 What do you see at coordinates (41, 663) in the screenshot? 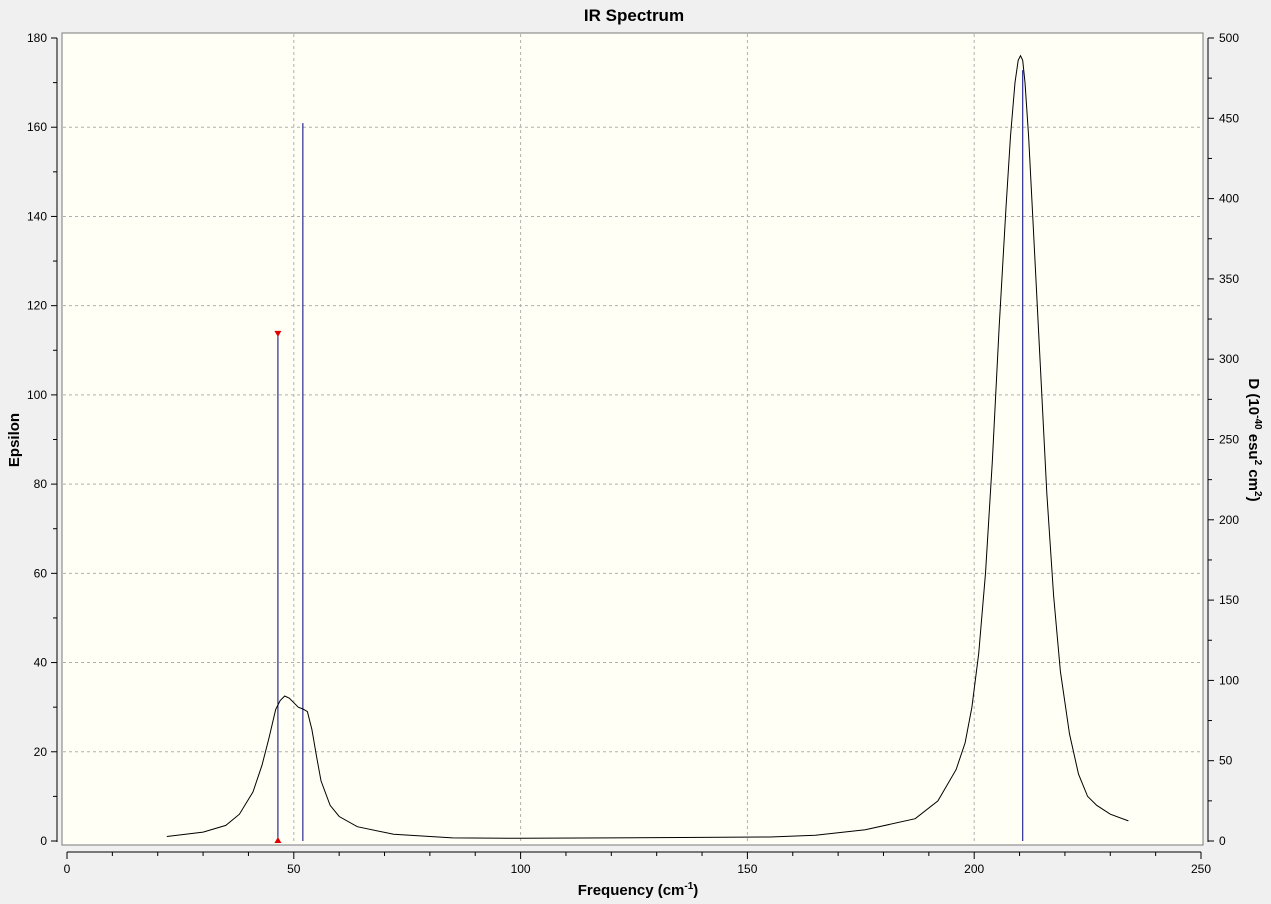
I see `y-left-tick-label: 40` at bounding box center [41, 663].